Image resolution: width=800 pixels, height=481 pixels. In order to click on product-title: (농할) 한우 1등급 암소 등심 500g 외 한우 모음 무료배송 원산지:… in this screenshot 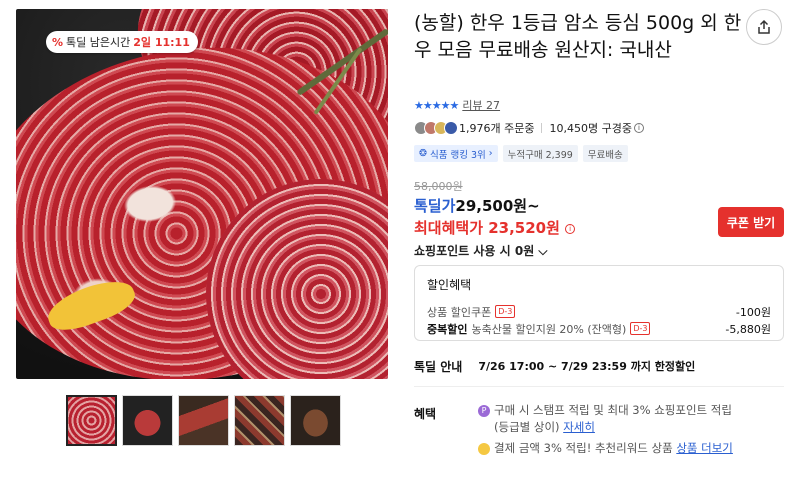, I will do `click(578, 36)`.